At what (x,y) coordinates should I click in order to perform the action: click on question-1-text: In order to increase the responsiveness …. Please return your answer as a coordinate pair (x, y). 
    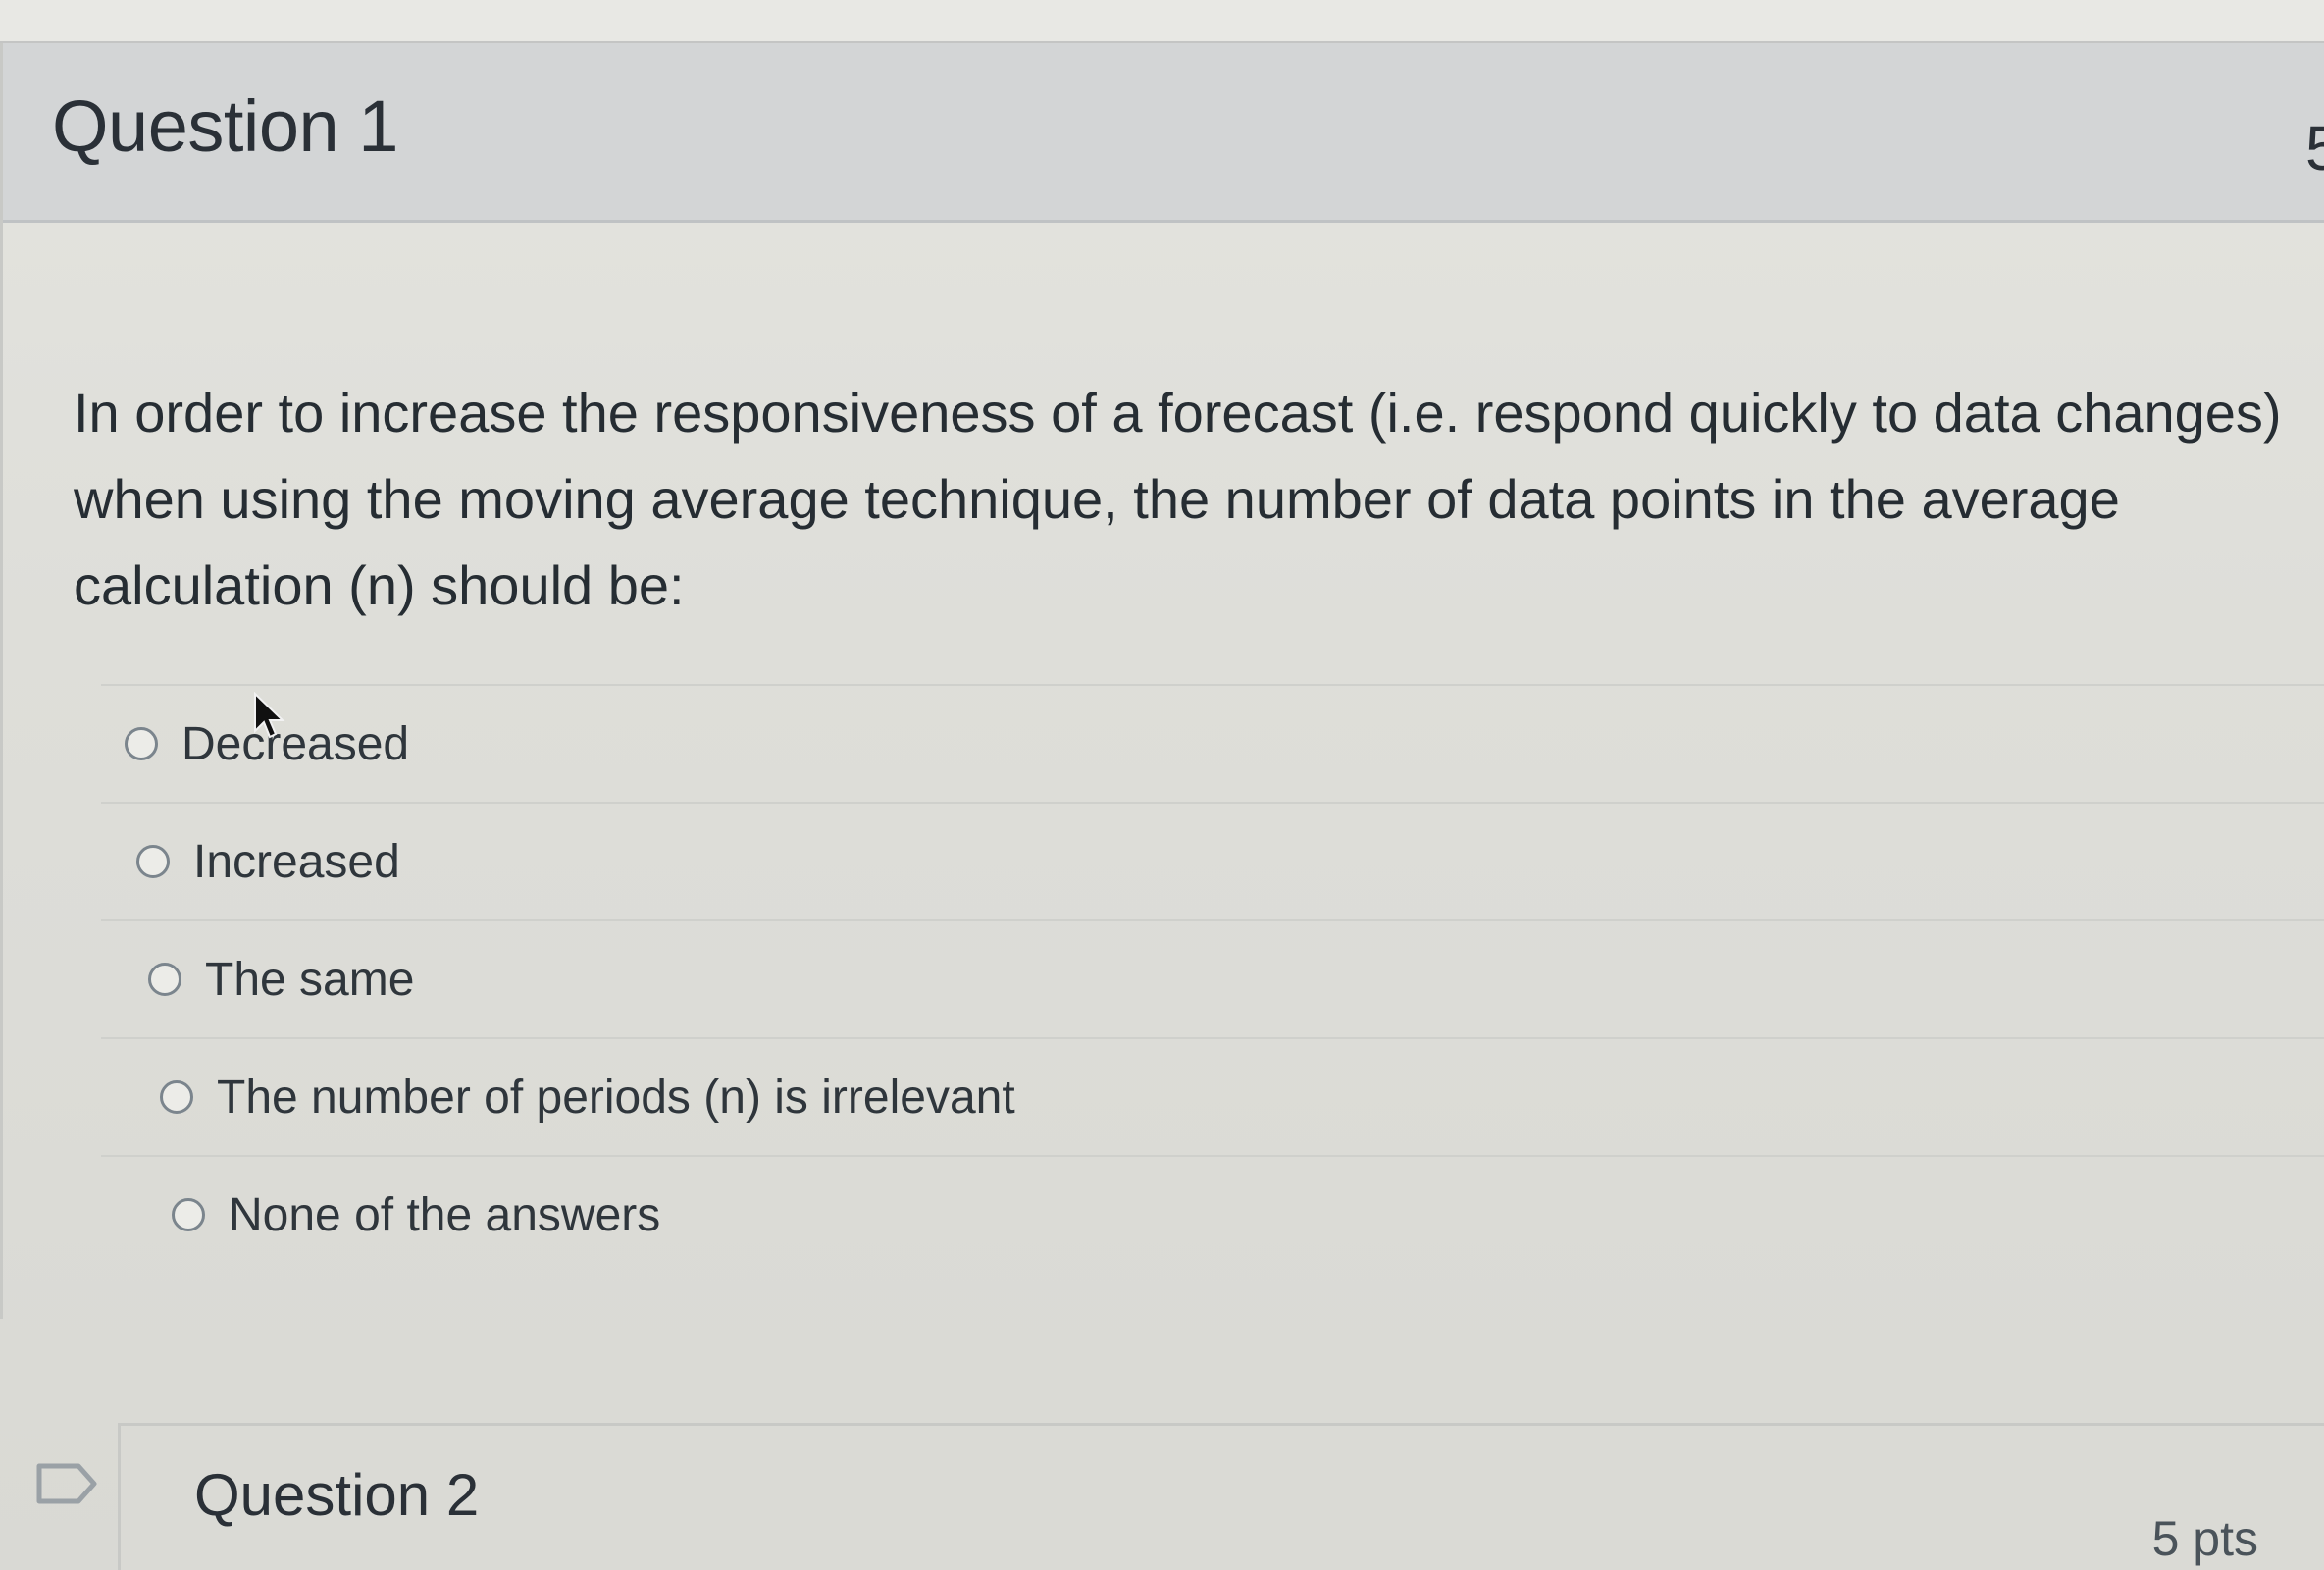
    Looking at the image, I should click on (1178, 499).